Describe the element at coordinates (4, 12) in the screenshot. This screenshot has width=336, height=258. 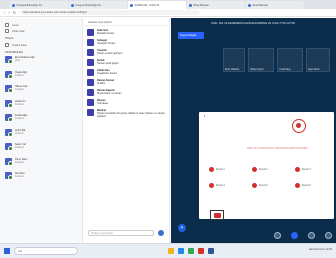
I see `back-icon: ‹` at that location.